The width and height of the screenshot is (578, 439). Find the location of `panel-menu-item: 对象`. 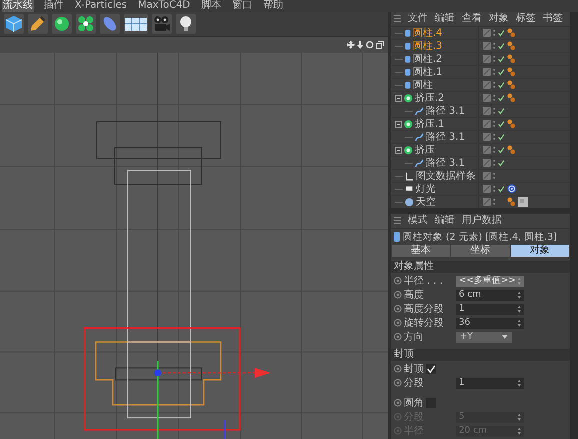

panel-menu-item: 对象 is located at coordinates (499, 19).